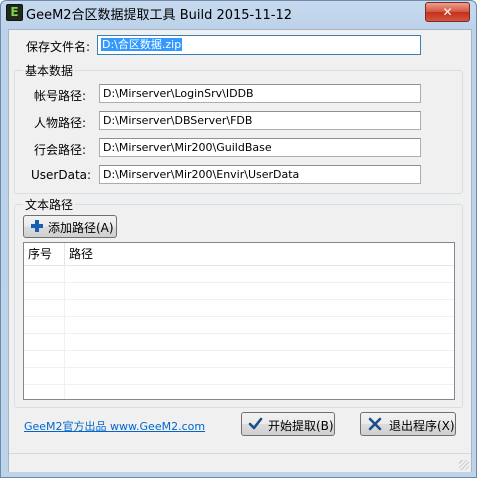 Image resolution: width=477 pixels, height=478 pixels. Describe the element at coordinates (81, 228) in the screenshot. I see `add-path-label: 添加路径(A)` at that location.